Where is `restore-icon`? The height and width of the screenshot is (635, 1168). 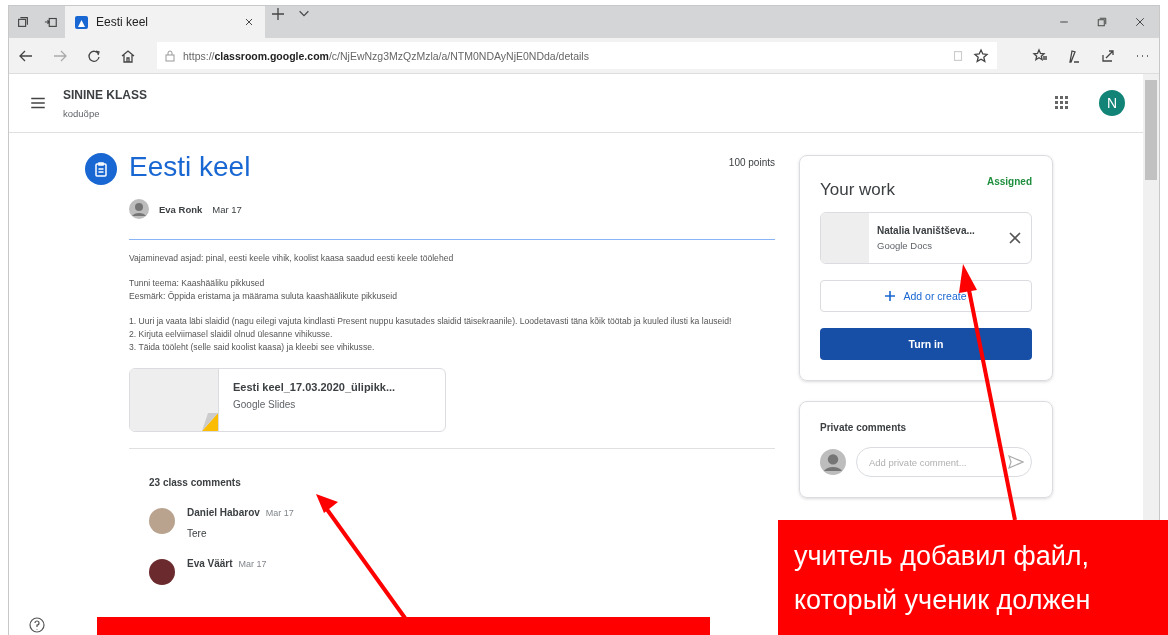 restore-icon is located at coordinates (1102, 22).